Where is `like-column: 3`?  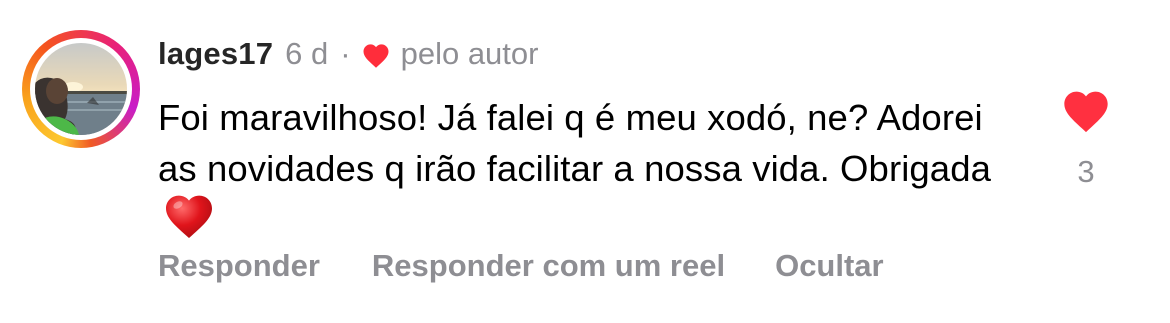
like-column: 3 is located at coordinates (1086, 138).